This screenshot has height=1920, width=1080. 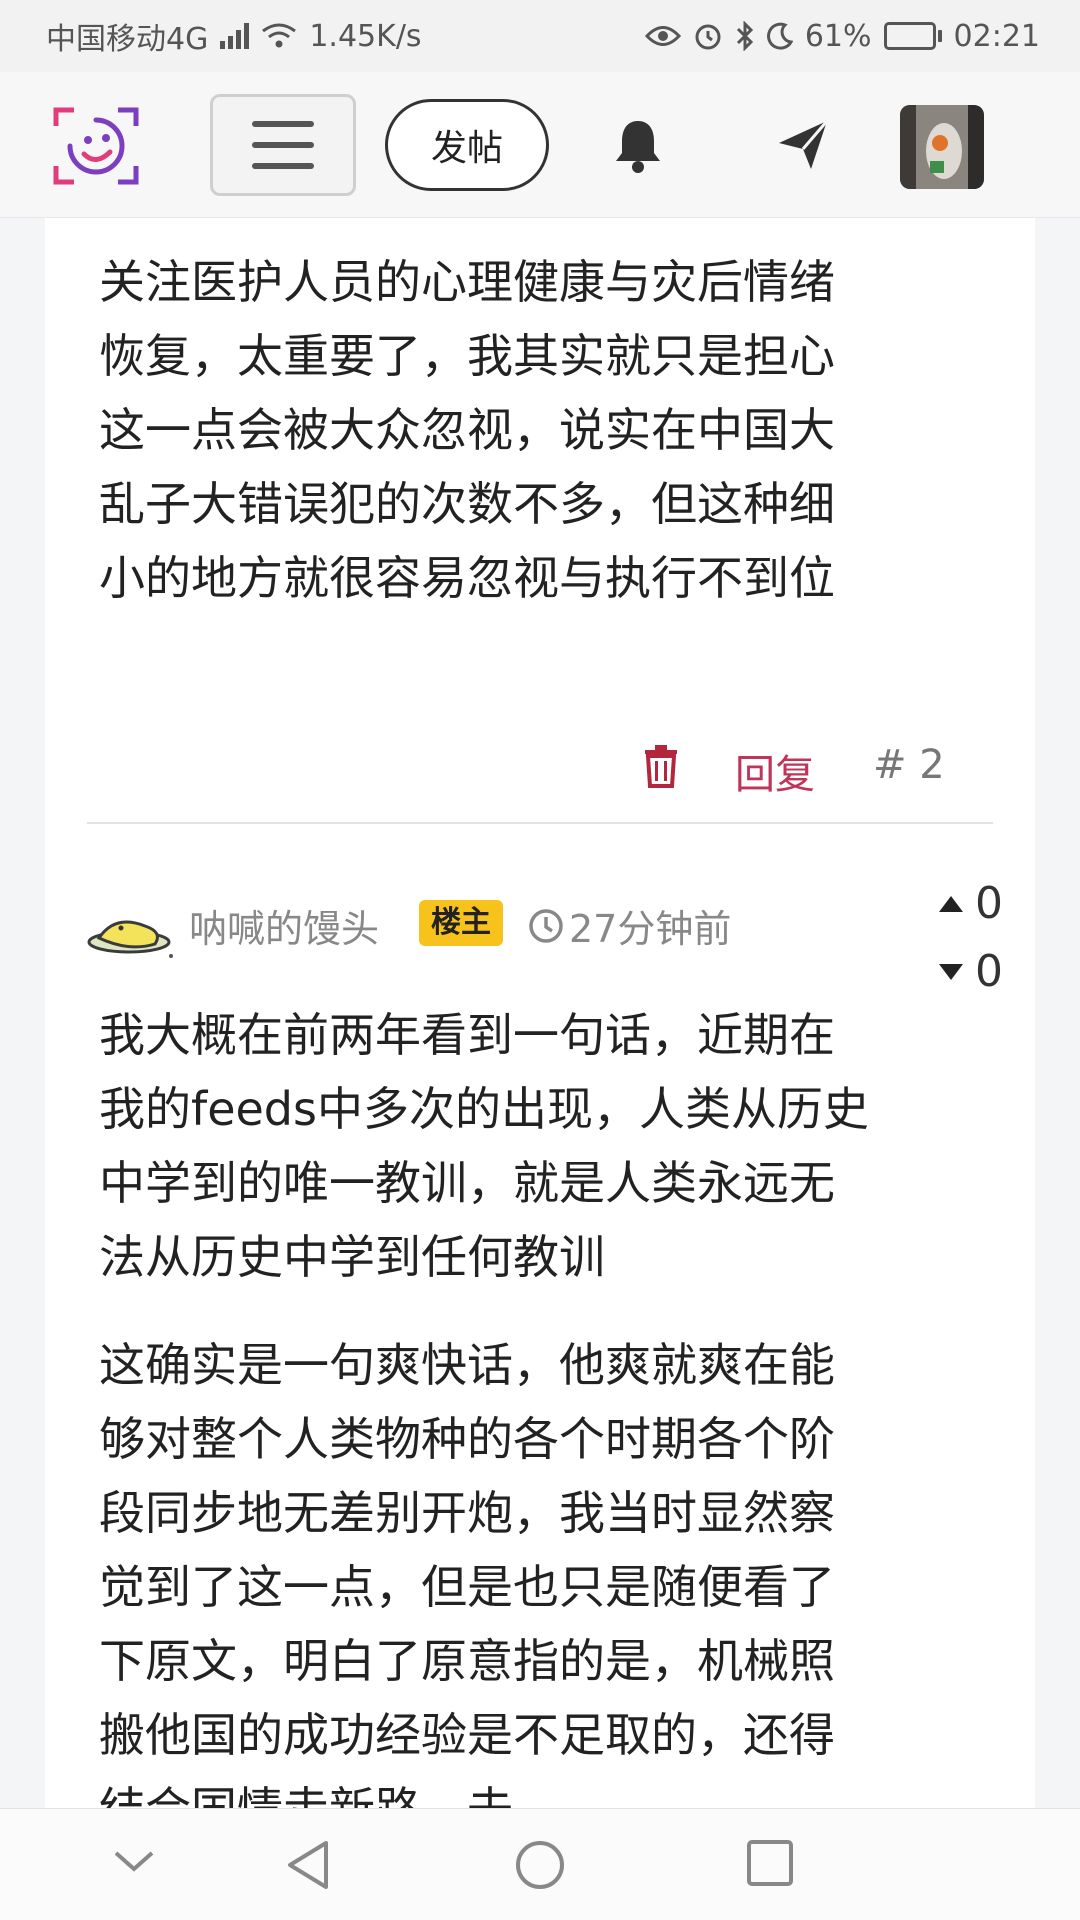 I want to click on new-post-button: 发帖, so click(x=467, y=145).